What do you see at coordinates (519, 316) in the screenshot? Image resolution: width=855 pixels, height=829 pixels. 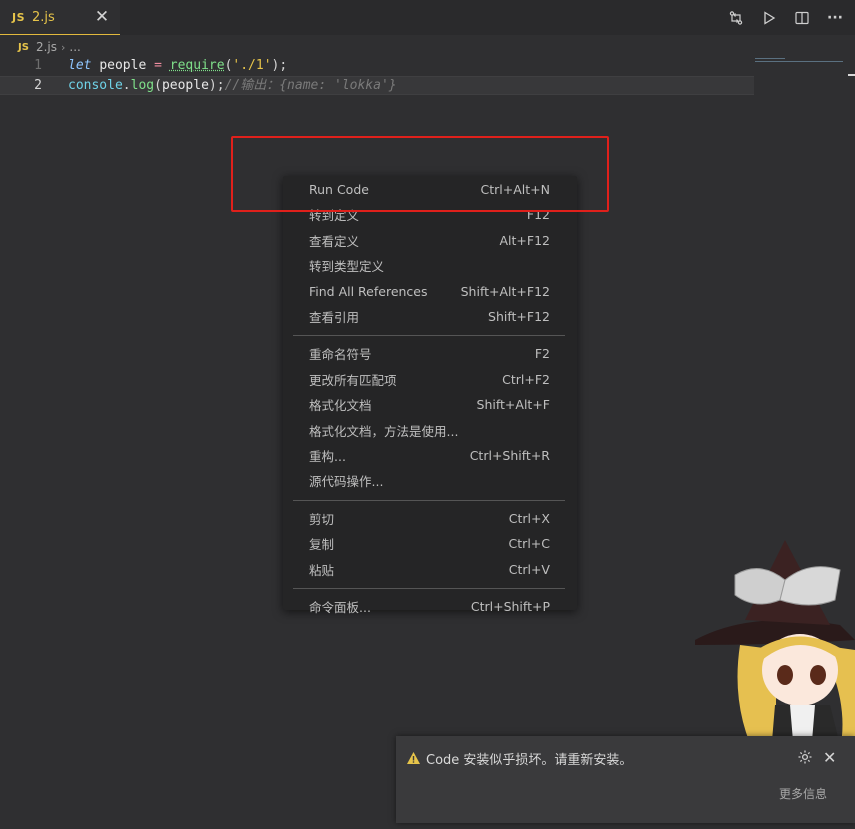 I see `menu-item-shortcut: Shift+F12` at bounding box center [519, 316].